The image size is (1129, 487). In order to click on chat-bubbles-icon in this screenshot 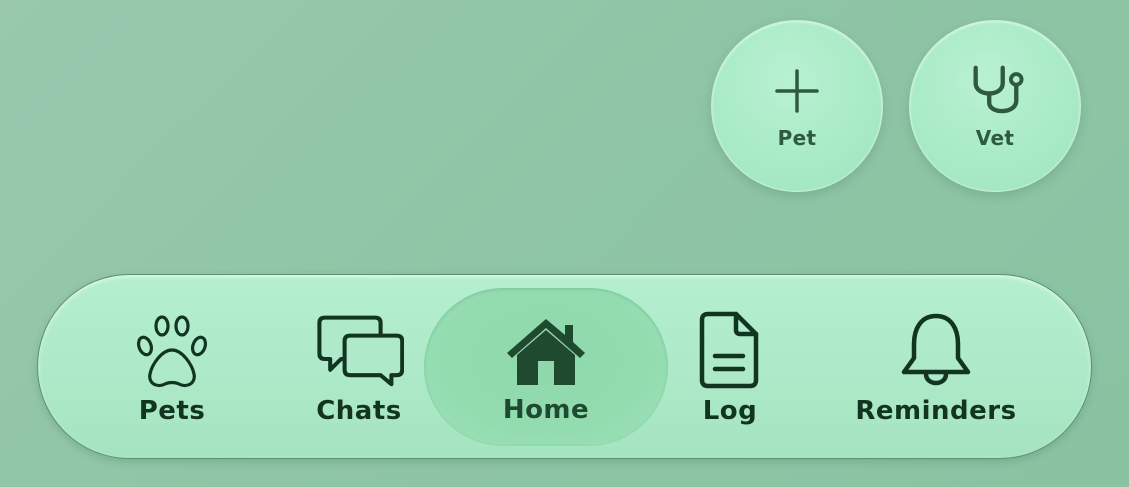, I will do `click(359, 350)`.